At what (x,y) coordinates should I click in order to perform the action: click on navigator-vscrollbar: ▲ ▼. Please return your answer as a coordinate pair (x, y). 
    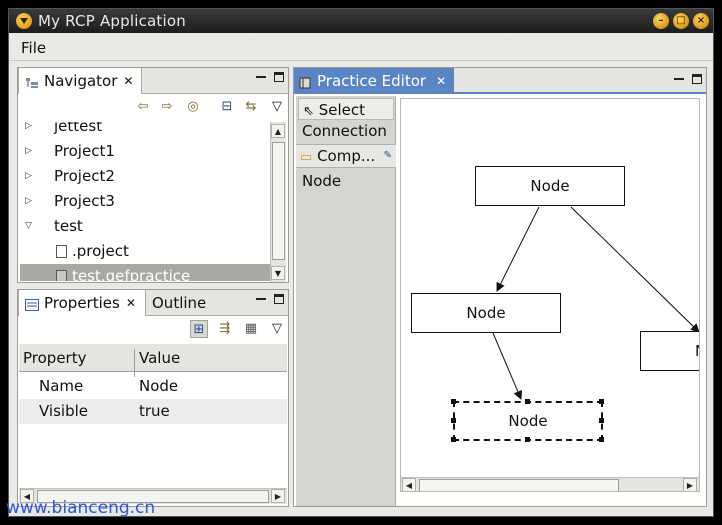
    Looking at the image, I should click on (278, 202).